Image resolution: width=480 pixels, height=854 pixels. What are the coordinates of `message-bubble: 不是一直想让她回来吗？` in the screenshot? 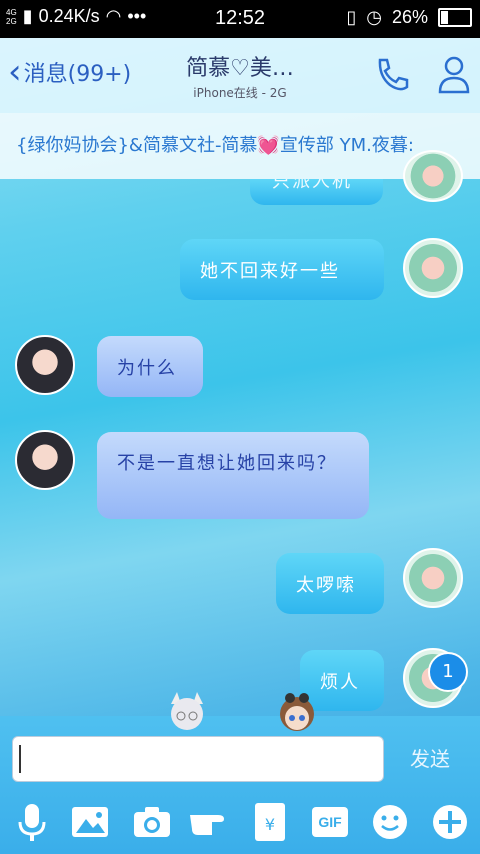 It's located at (233, 475).